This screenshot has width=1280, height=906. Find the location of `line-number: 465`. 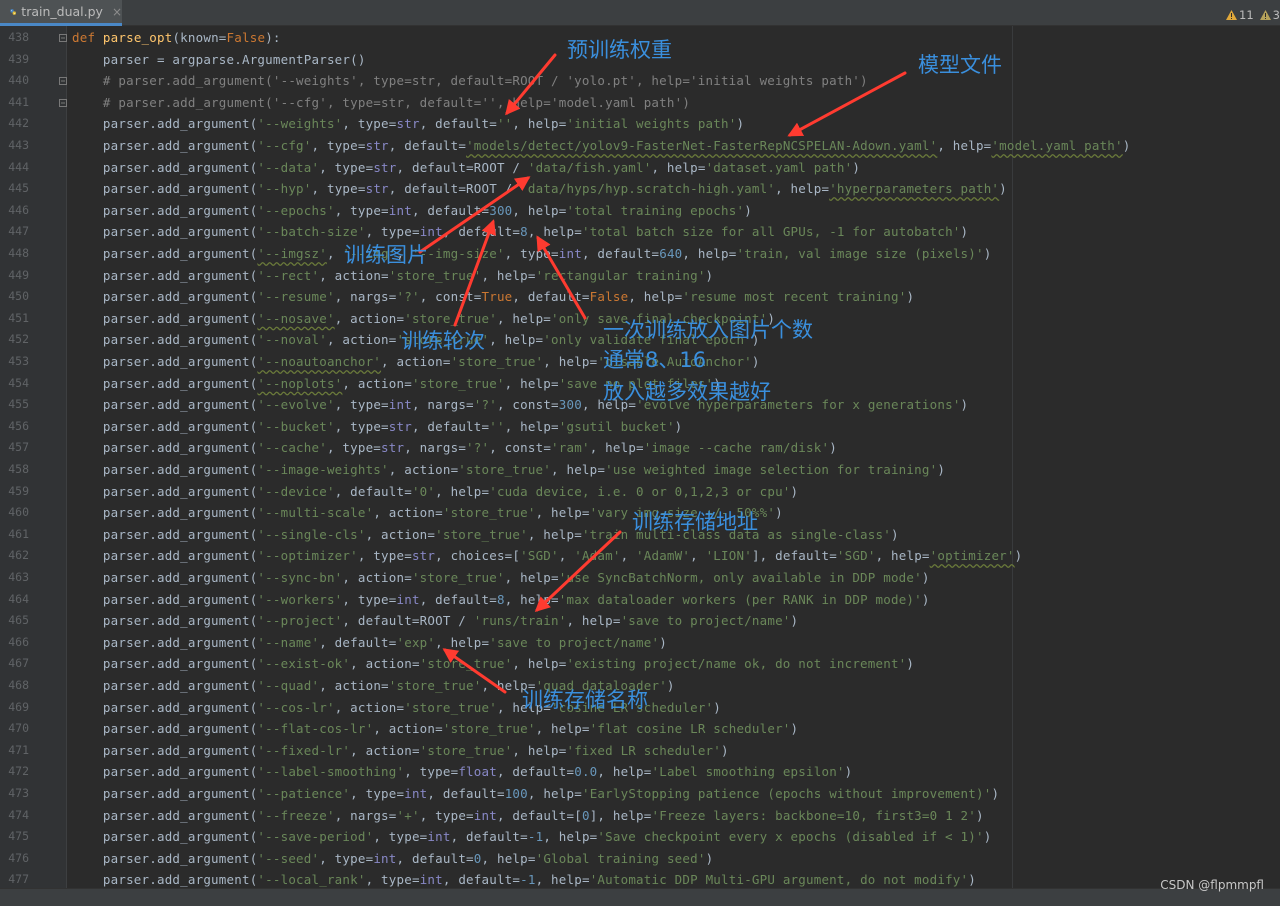

line-number: 465 is located at coordinates (18, 620).